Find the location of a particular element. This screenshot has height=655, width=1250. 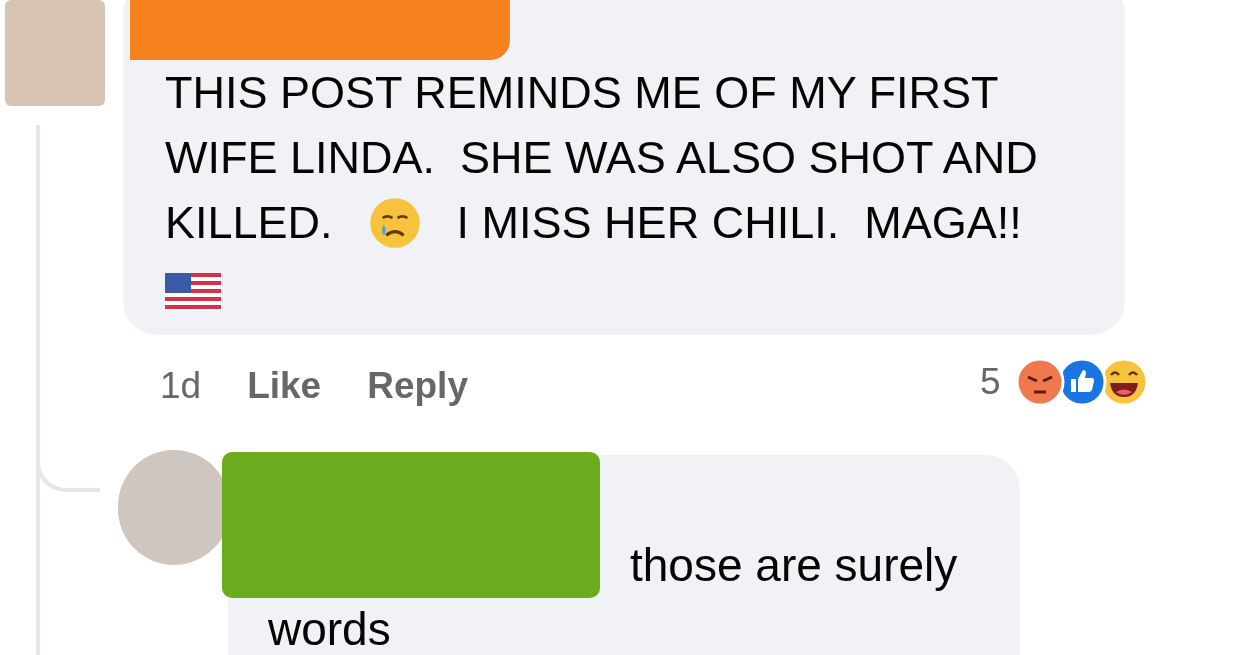

action-link: Reply is located at coordinates (417, 386).